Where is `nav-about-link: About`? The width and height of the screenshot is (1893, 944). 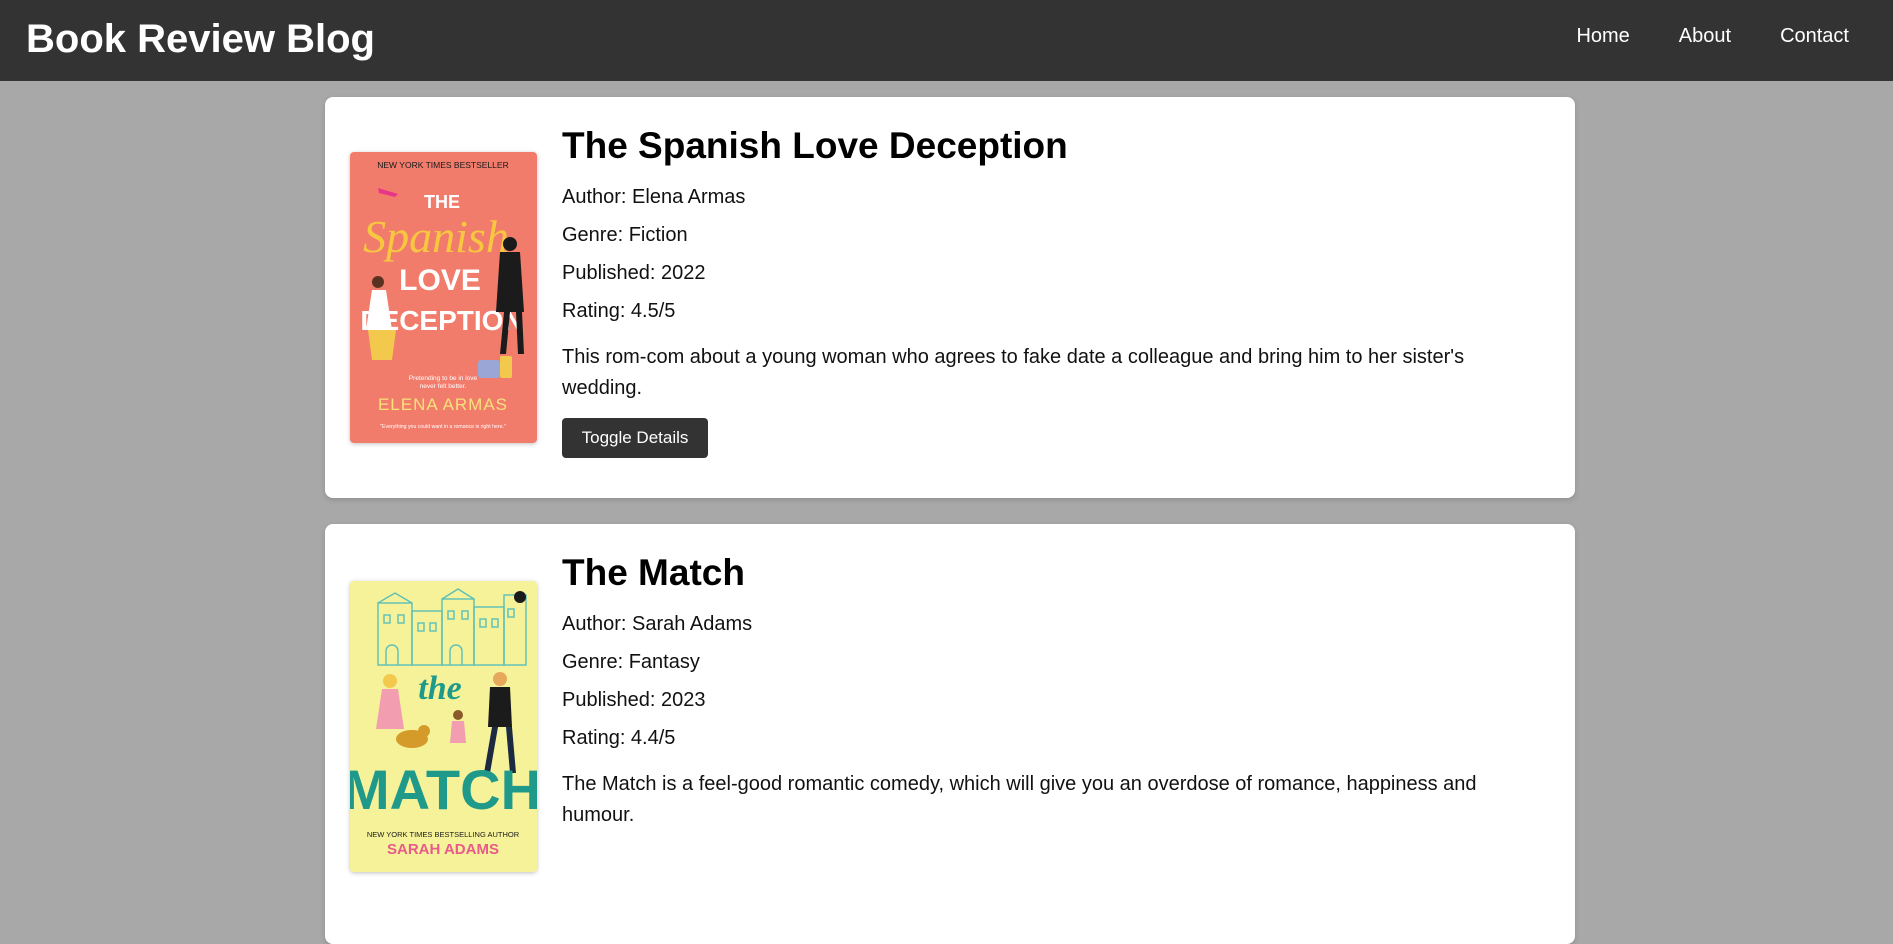
nav-about-link: About is located at coordinates (1705, 36).